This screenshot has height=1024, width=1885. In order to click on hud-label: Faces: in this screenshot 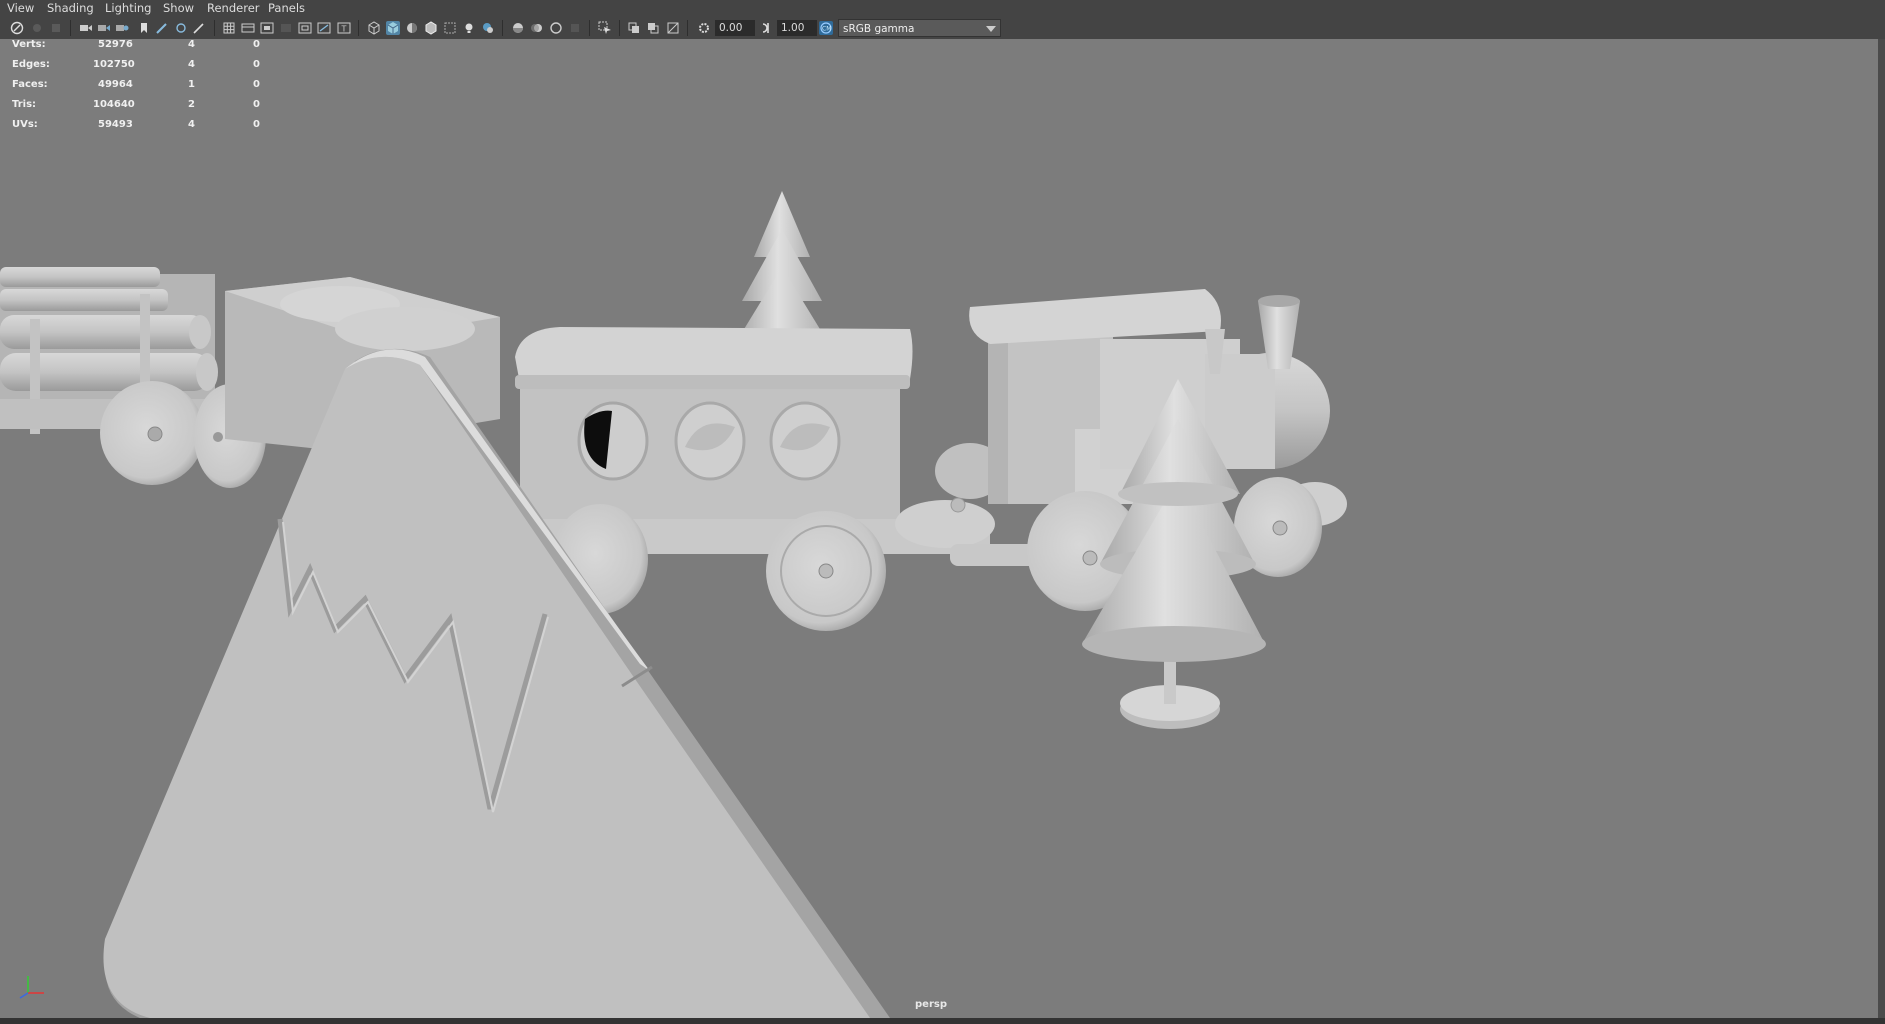, I will do `click(30, 84)`.